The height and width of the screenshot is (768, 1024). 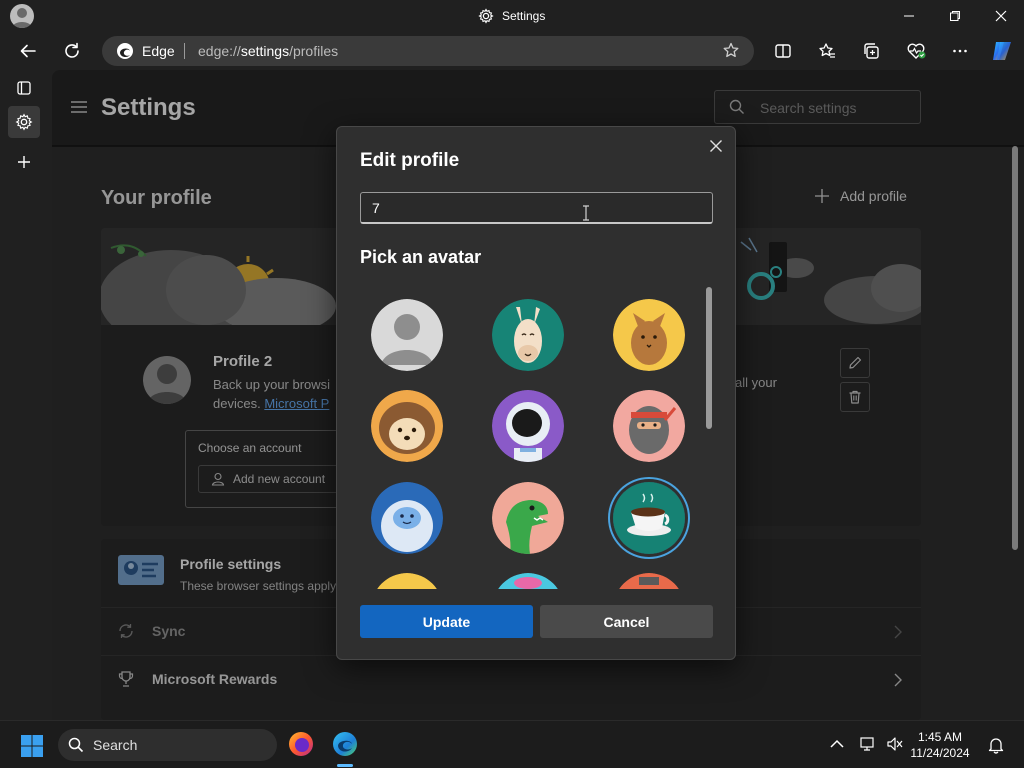 I want to click on split-screen-icon, so click(x=783, y=51).